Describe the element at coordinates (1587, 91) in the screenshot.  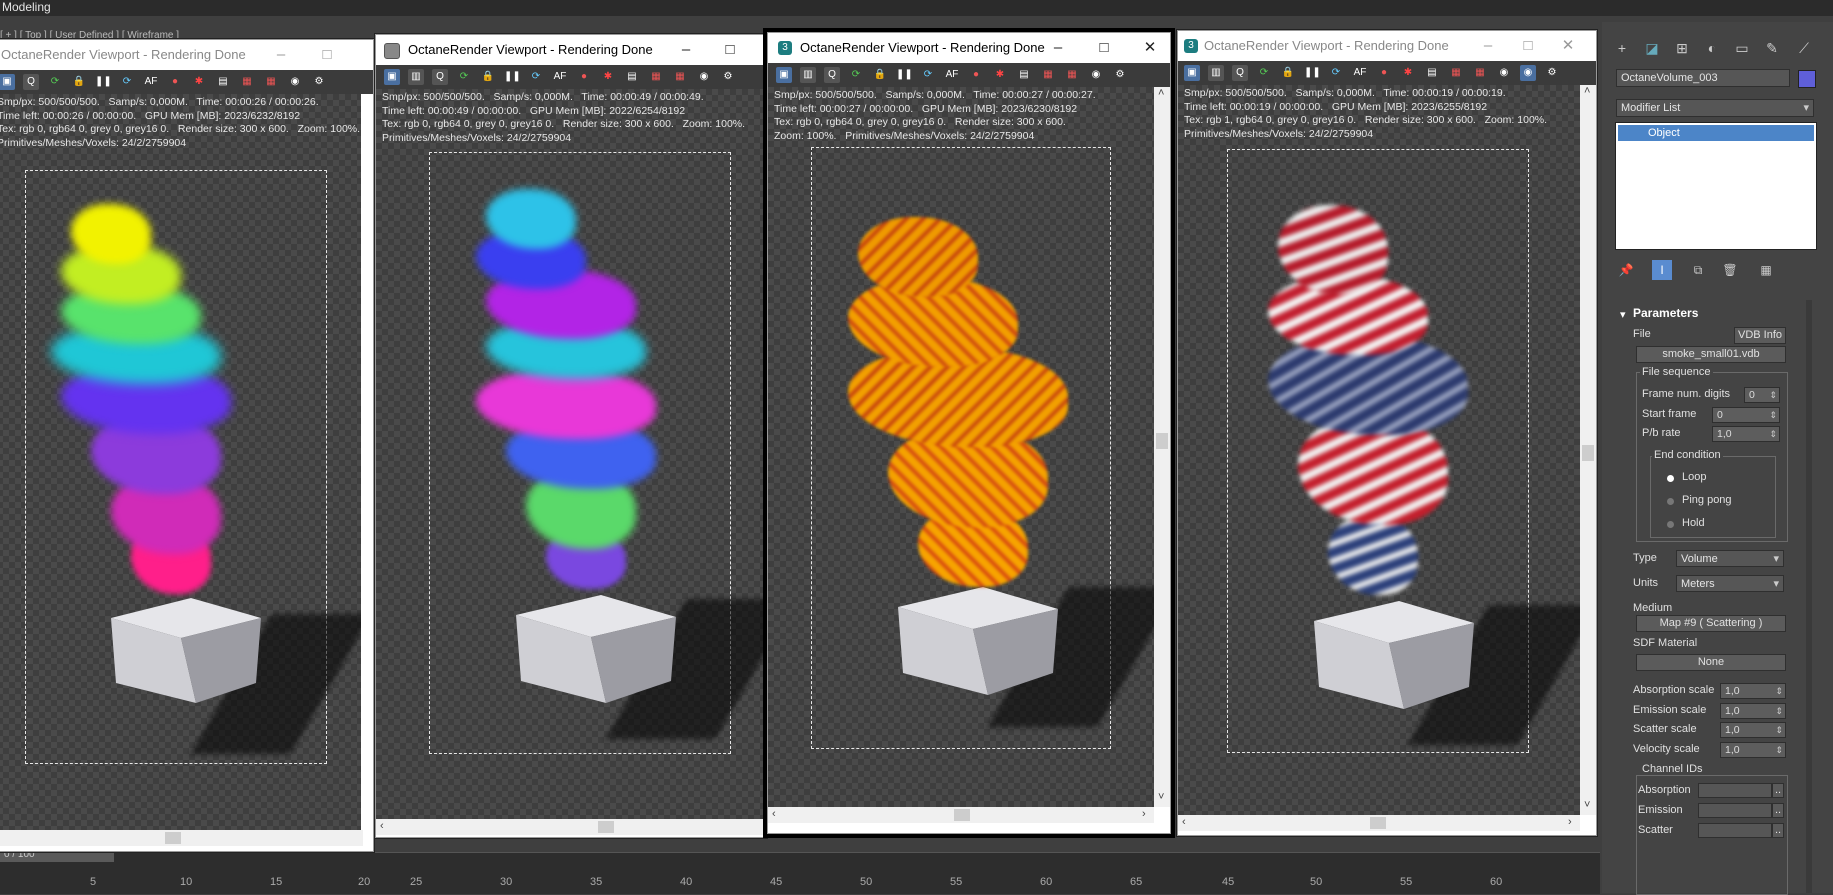
I see `scroll-up-icon: ˄` at that location.